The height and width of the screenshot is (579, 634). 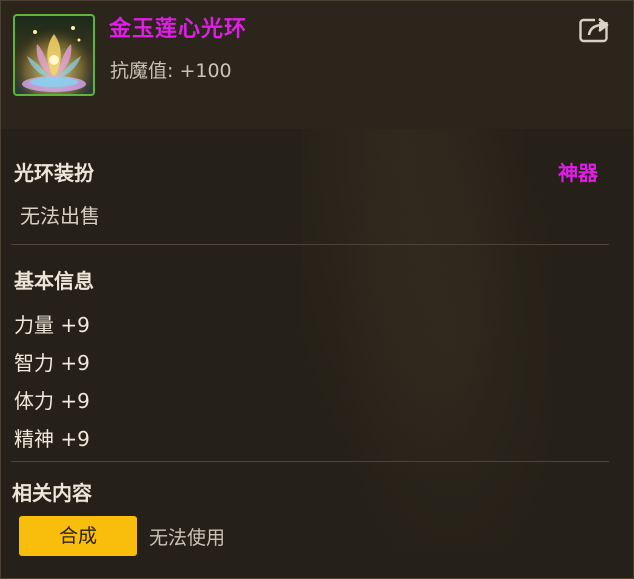 What do you see at coordinates (187, 538) in the screenshot?
I see `use-status: 无法使用` at bounding box center [187, 538].